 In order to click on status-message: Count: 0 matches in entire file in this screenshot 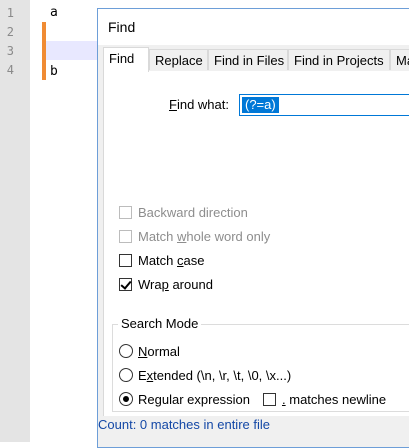, I will do `click(184, 424)`.